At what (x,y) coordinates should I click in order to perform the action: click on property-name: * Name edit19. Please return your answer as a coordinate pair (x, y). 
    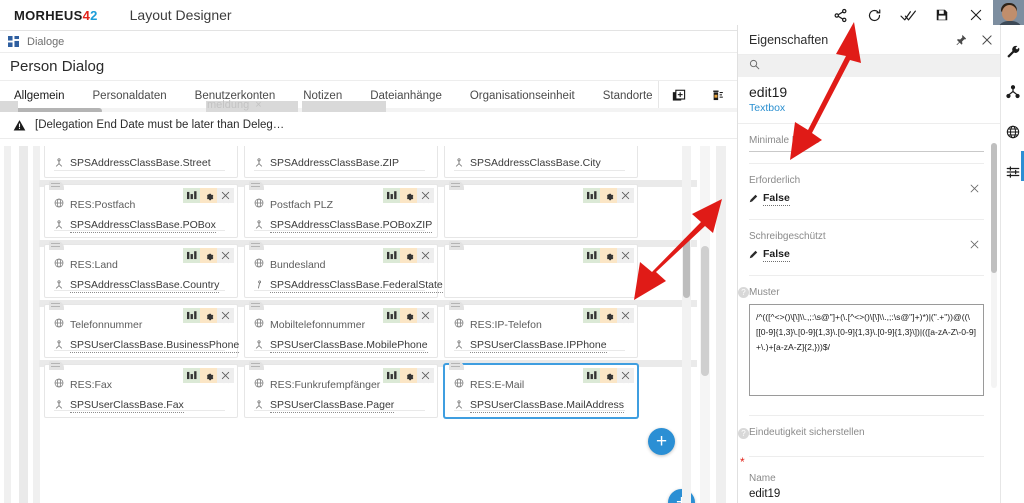
    Looking at the image, I should click on (869, 477).